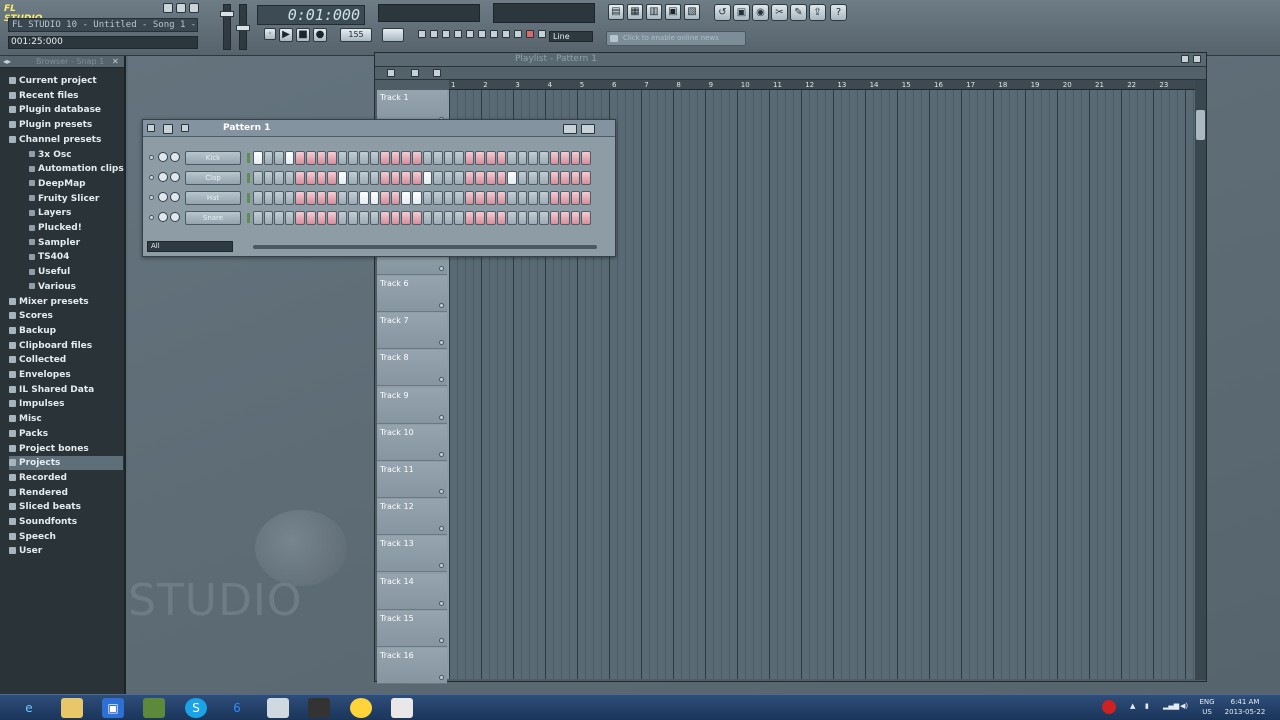  Describe the element at coordinates (66, 463) in the screenshot. I see `browser-item: Projects` at that location.